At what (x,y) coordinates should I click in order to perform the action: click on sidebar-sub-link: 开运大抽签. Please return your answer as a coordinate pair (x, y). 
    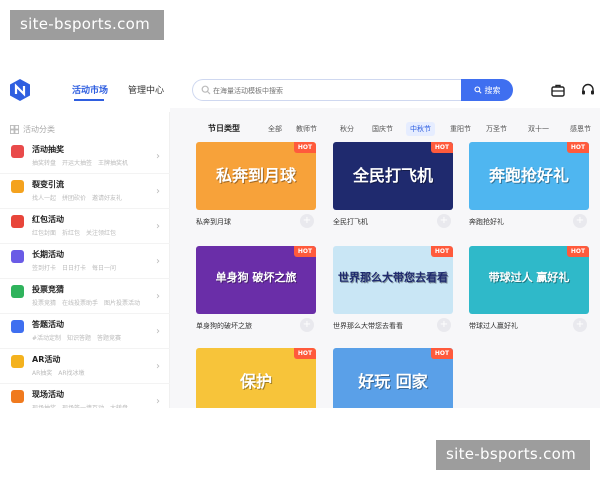
    Looking at the image, I should click on (77, 163).